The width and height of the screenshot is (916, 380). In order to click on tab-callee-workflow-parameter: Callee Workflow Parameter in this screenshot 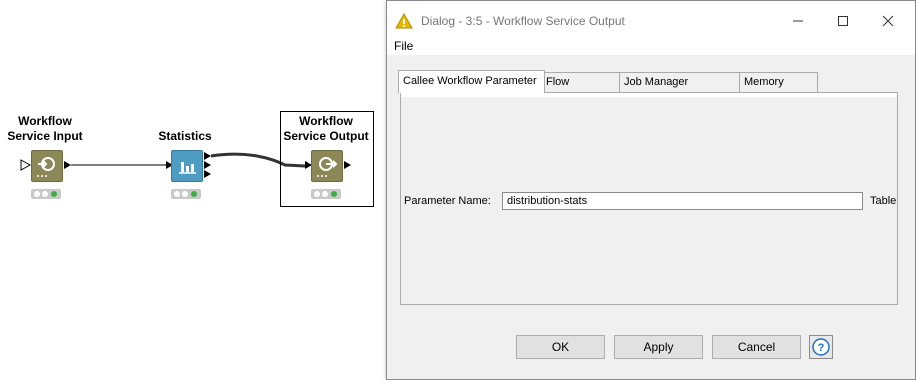, I will do `click(471, 81)`.